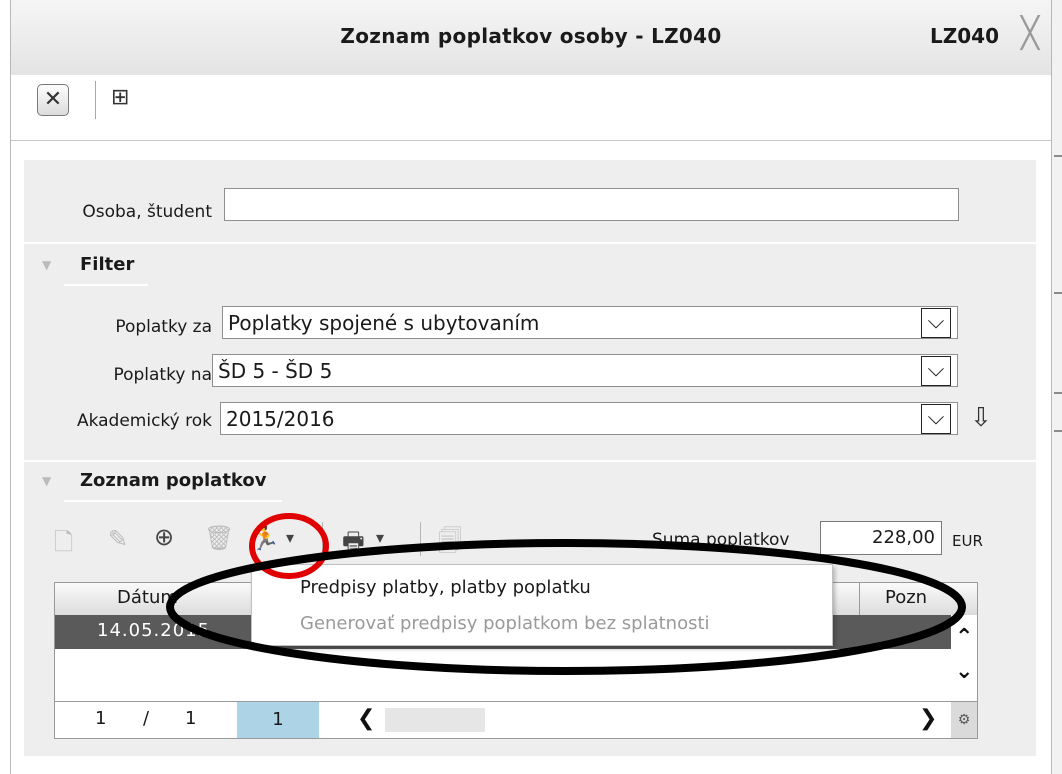  I want to click on download-icon: ⇩, so click(981, 418).